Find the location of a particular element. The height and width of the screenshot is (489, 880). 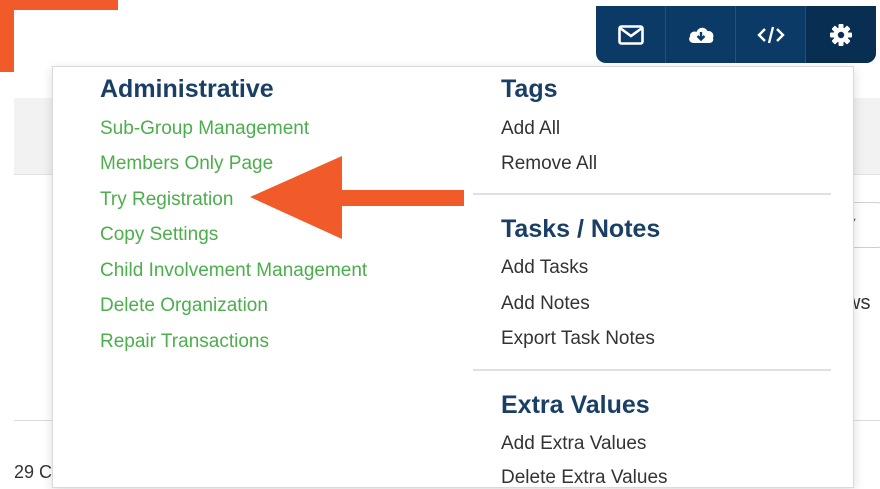

menu-item-remove-all: Remove All is located at coordinates (549, 164).